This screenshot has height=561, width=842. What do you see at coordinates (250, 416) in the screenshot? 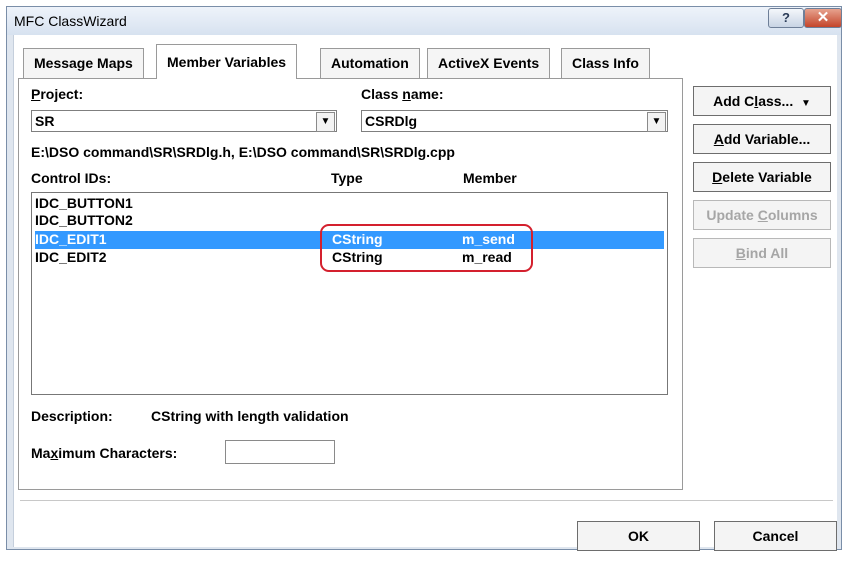
I see `description-value: CString with length validation` at bounding box center [250, 416].